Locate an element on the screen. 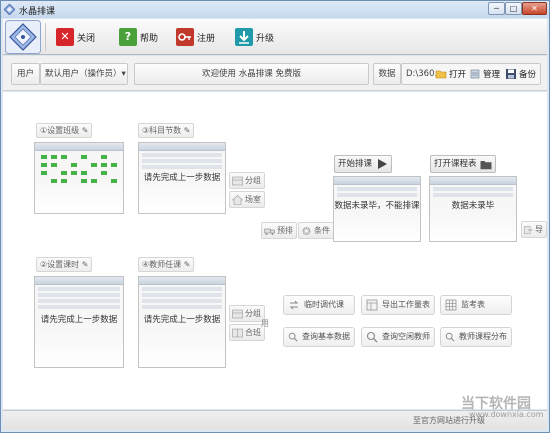  teacher-course-dist-button: 教师课程分布 is located at coordinates (476, 337).